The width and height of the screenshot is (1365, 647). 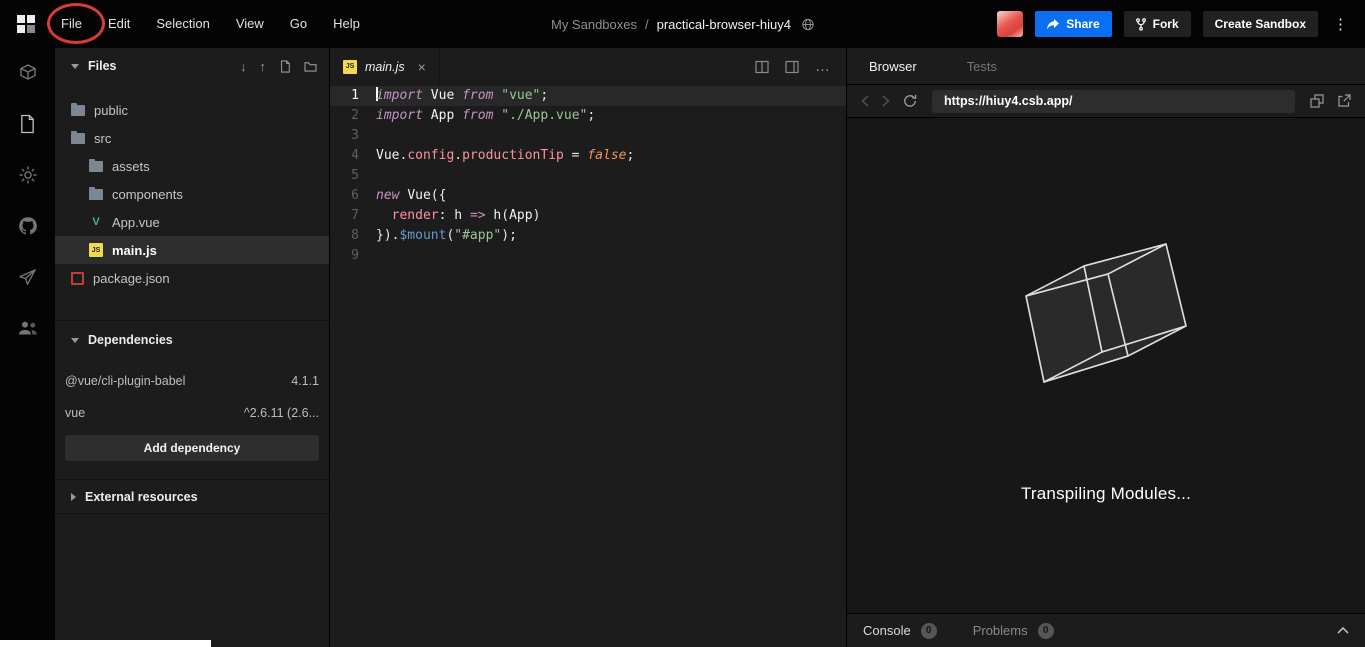 What do you see at coordinates (131, 166) in the screenshot?
I see `file-label: assets` at bounding box center [131, 166].